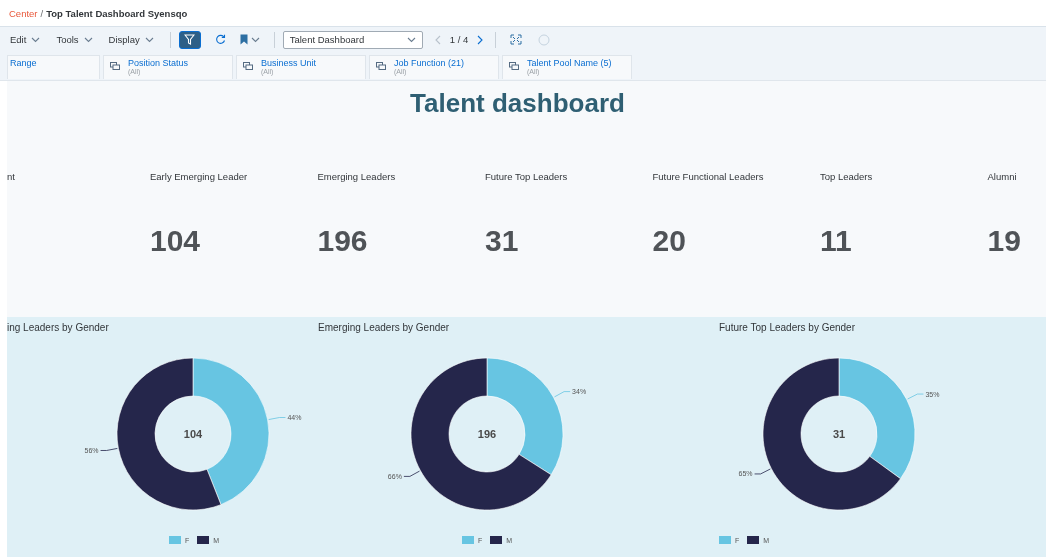  I want to click on kpi-value: 31, so click(502, 241).